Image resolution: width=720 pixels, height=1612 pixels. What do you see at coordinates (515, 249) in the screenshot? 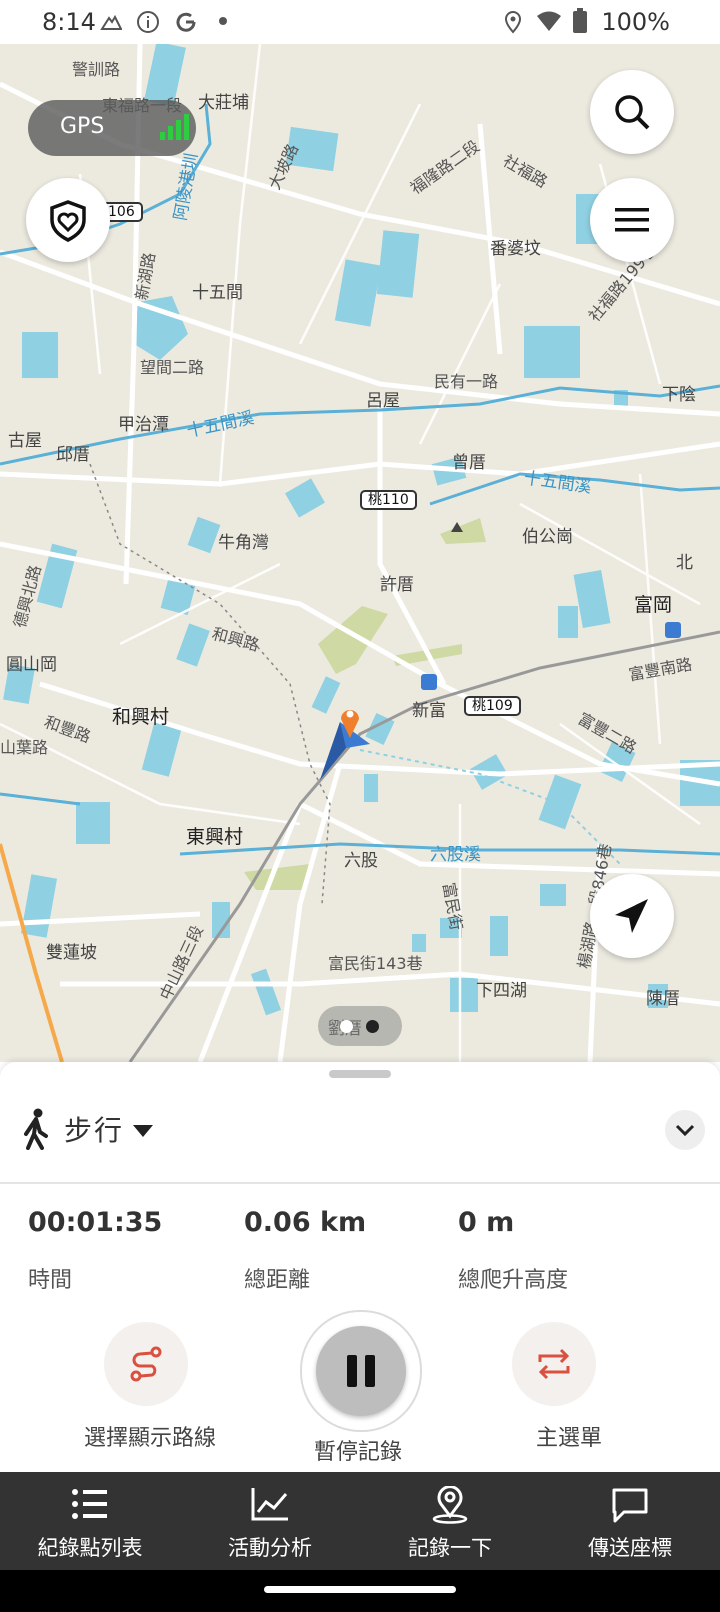
I see `map-label: 番婆坟` at bounding box center [515, 249].